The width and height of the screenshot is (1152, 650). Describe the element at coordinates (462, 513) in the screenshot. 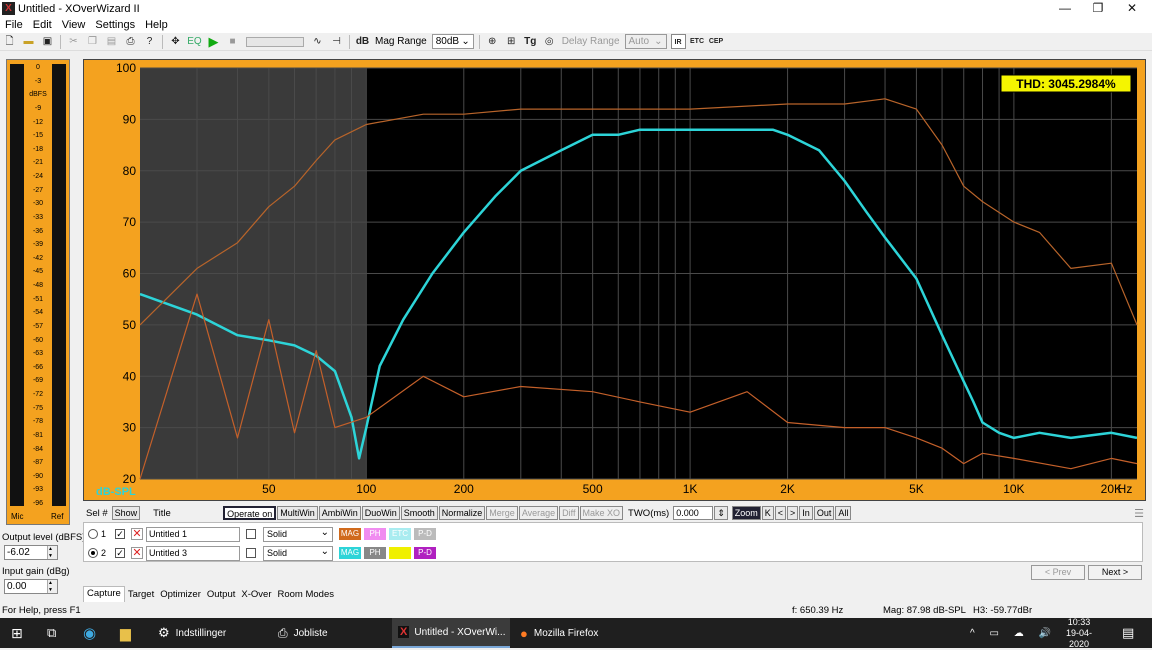

I see `normalize-button: Normalize` at that location.